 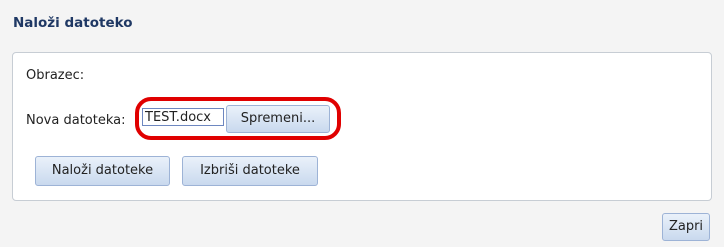 What do you see at coordinates (73, 23) in the screenshot?
I see `dialog-title: Naloži datoteko` at bounding box center [73, 23].